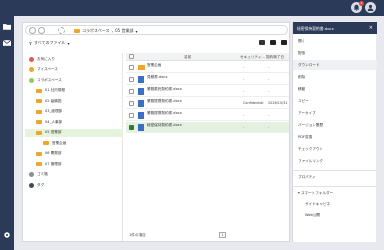 This screenshot has height=250, width=384. What do you see at coordinates (74, 175) in the screenshot?
I see `tree-item: ゴミ箱` at bounding box center [74, 175].